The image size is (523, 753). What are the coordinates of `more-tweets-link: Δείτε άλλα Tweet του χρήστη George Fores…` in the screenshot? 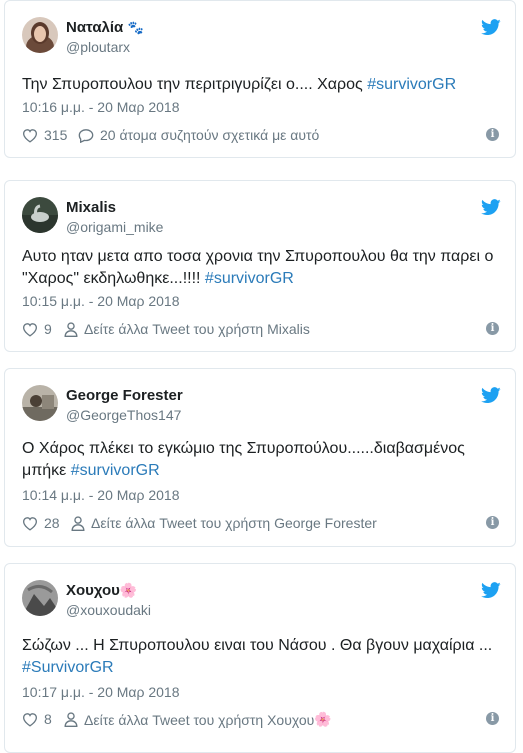 It's located at (224, 523).